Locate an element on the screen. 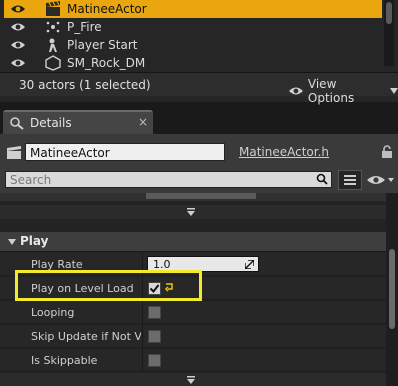 The height and width of the screenshot is (386, 398). property-label: Skip Update if Not Visible is located at coordinates (86, 336).